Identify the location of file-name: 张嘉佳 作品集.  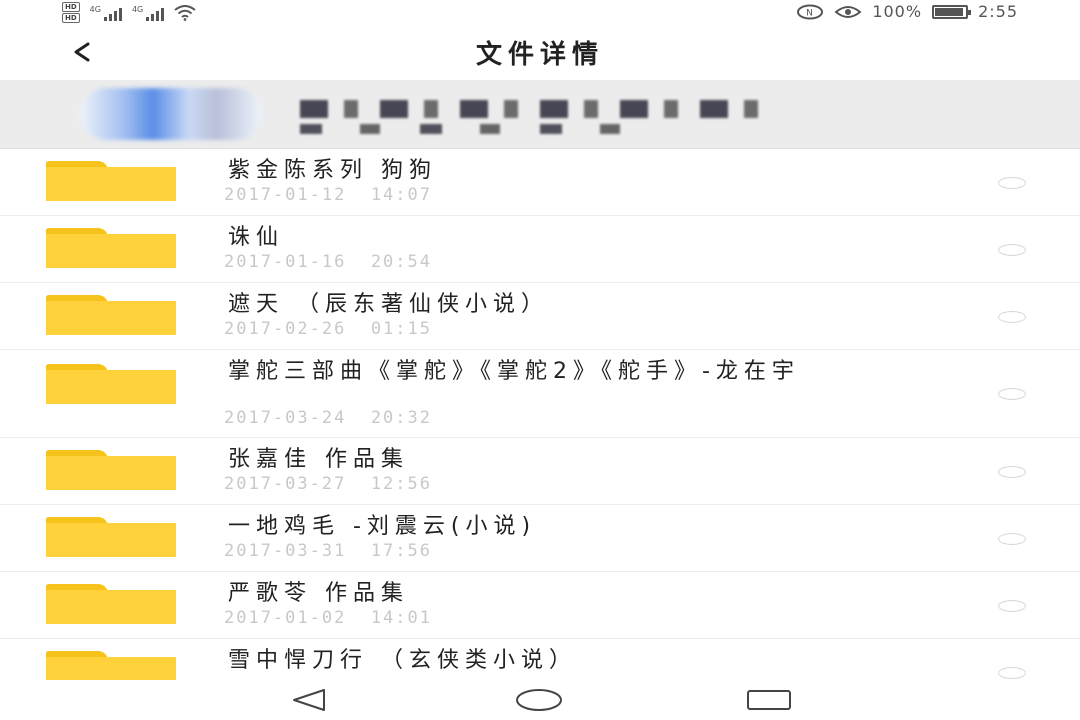
(318, 459).